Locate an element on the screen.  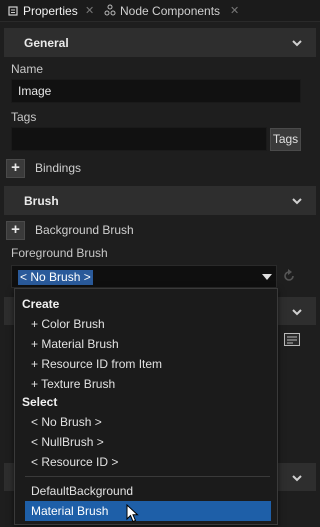
properties-icon is located at coordinates (13, 11).